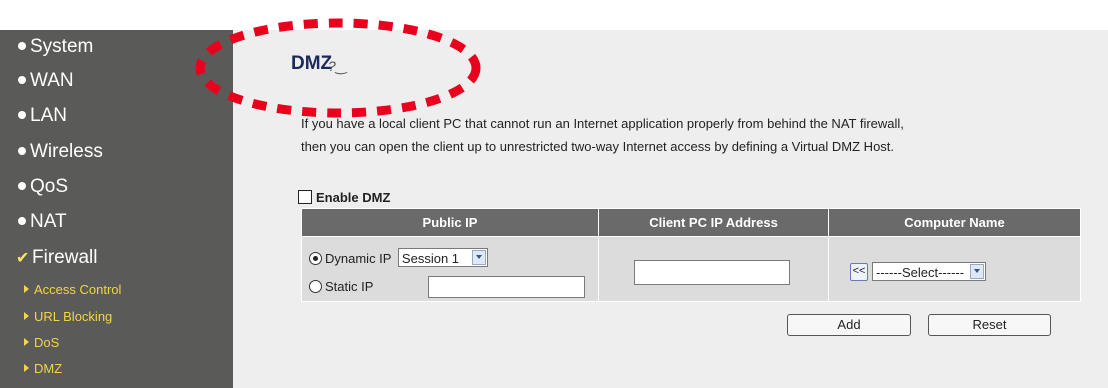 This screenshot has height=388, width=1108. Describe the element at coordinates (52, 80) in the screenshot. I see `sidebar-item-label: WAN` at that location.